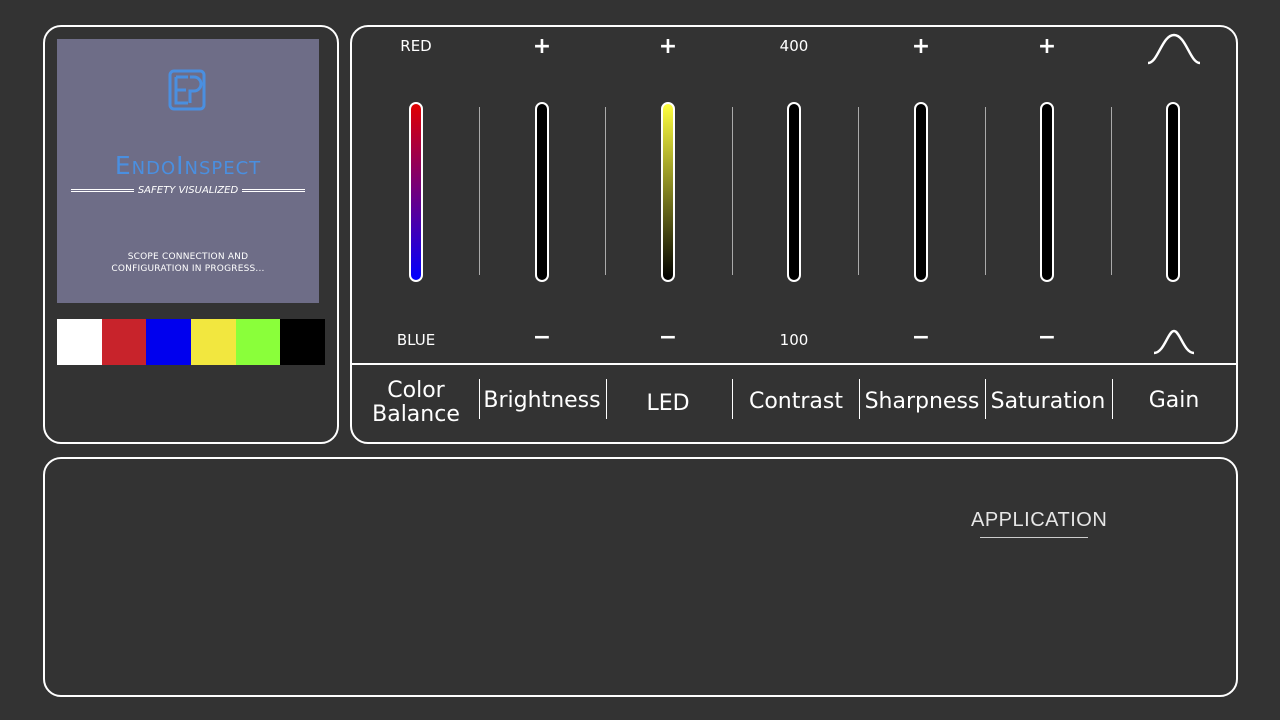 The height and width of the screenshot is (720, 1280). Describe the element at coordinates (1034, 537) in the screenshot. I see `application-underline` at that location.